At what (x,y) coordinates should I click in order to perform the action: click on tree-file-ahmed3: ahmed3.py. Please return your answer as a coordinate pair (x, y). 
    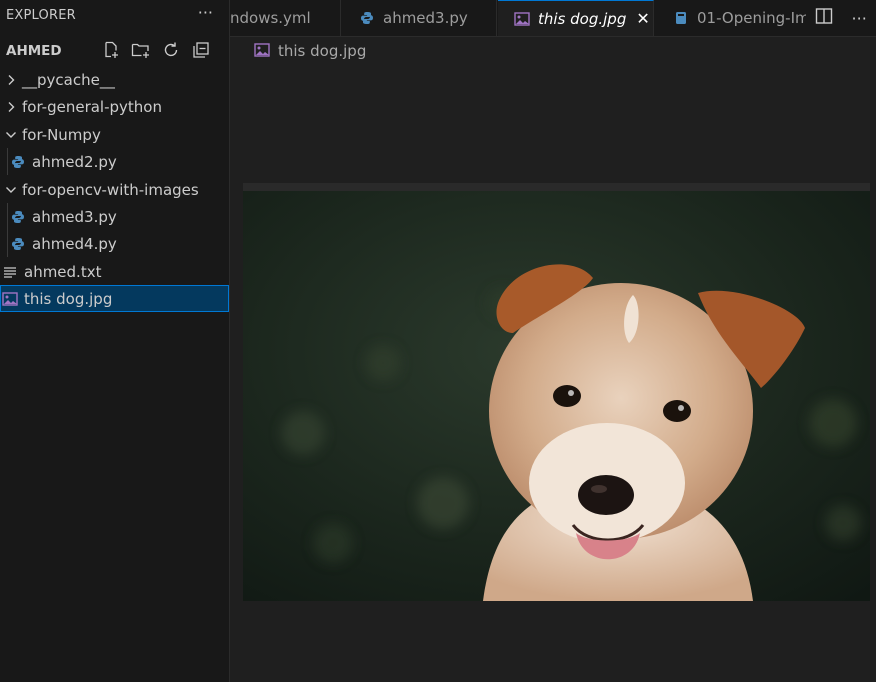
    Looking at the image, I should click on (114, 216).